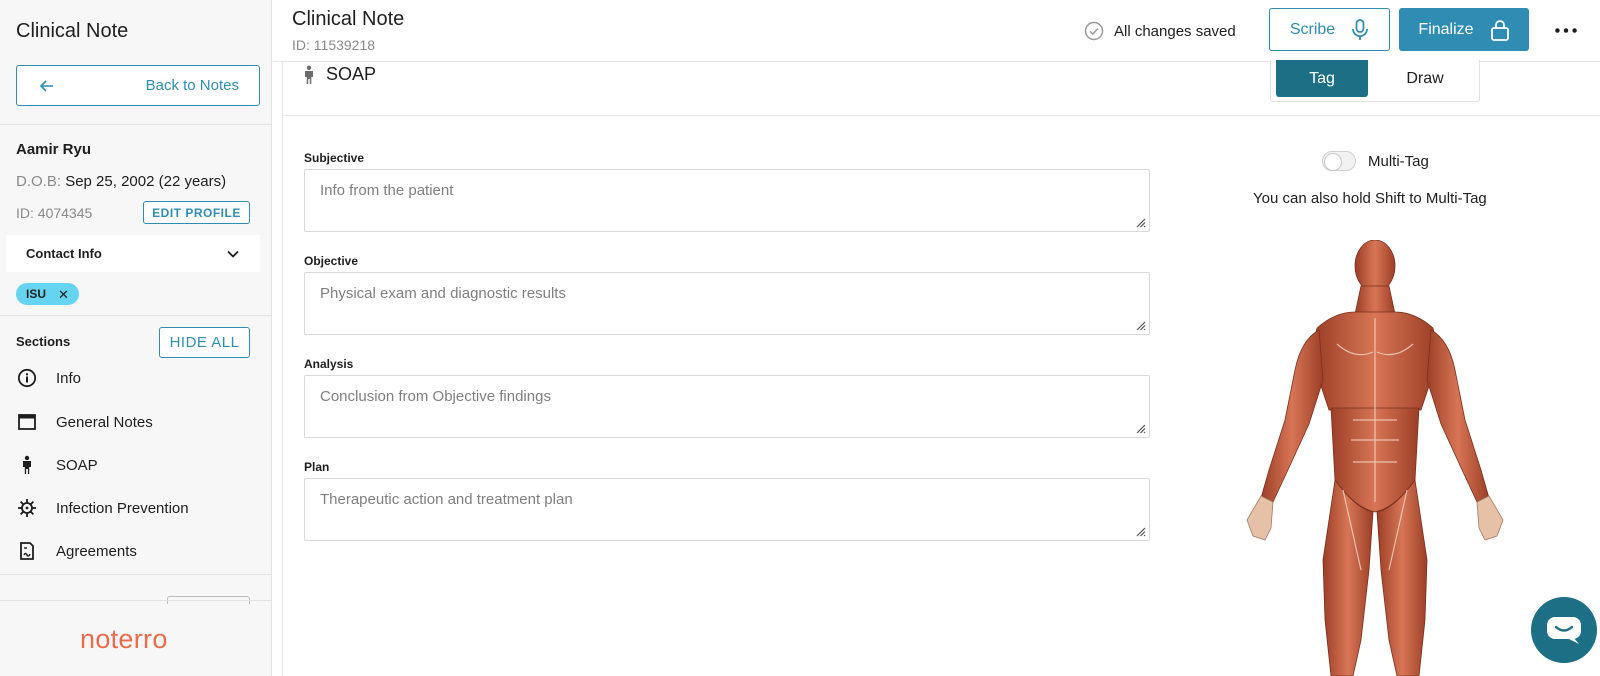 Image resolution: width=1600 pixels, height=676 pixels. I want to click on analysis-placeholder: Conclusion from Objective findings, so click(435, 396).